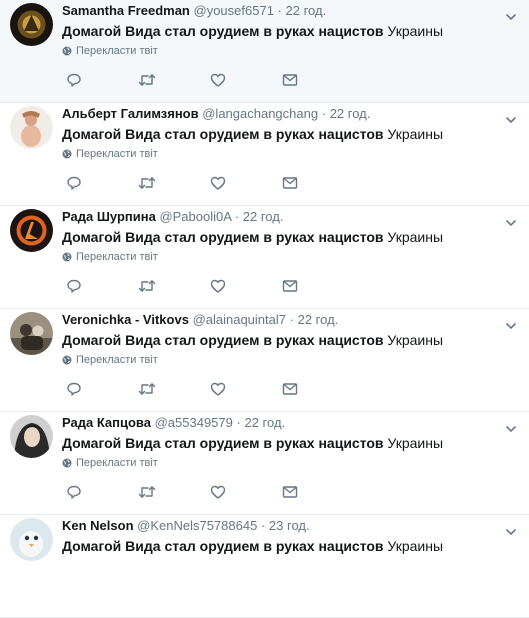  What do you see at coordinates (194, 422) in the screenshot?
I see `username: @a55349579` at bounding box center [194, 422].